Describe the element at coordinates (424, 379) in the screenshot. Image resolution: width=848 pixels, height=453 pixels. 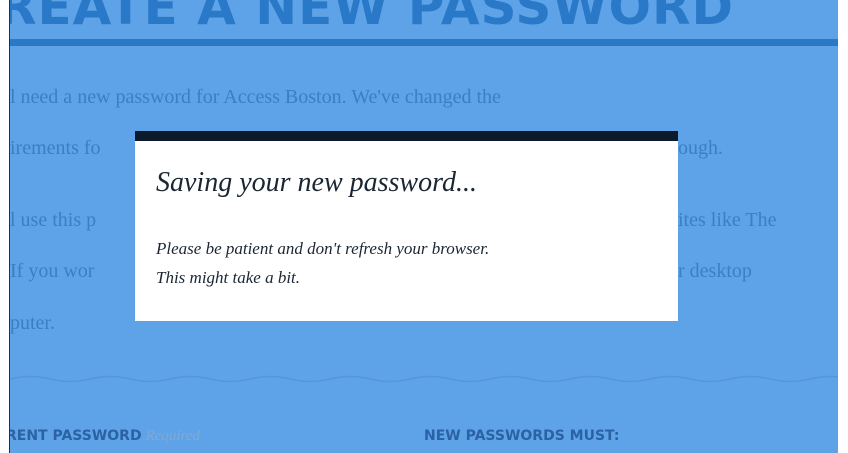
I see `wave-divider` at that location.